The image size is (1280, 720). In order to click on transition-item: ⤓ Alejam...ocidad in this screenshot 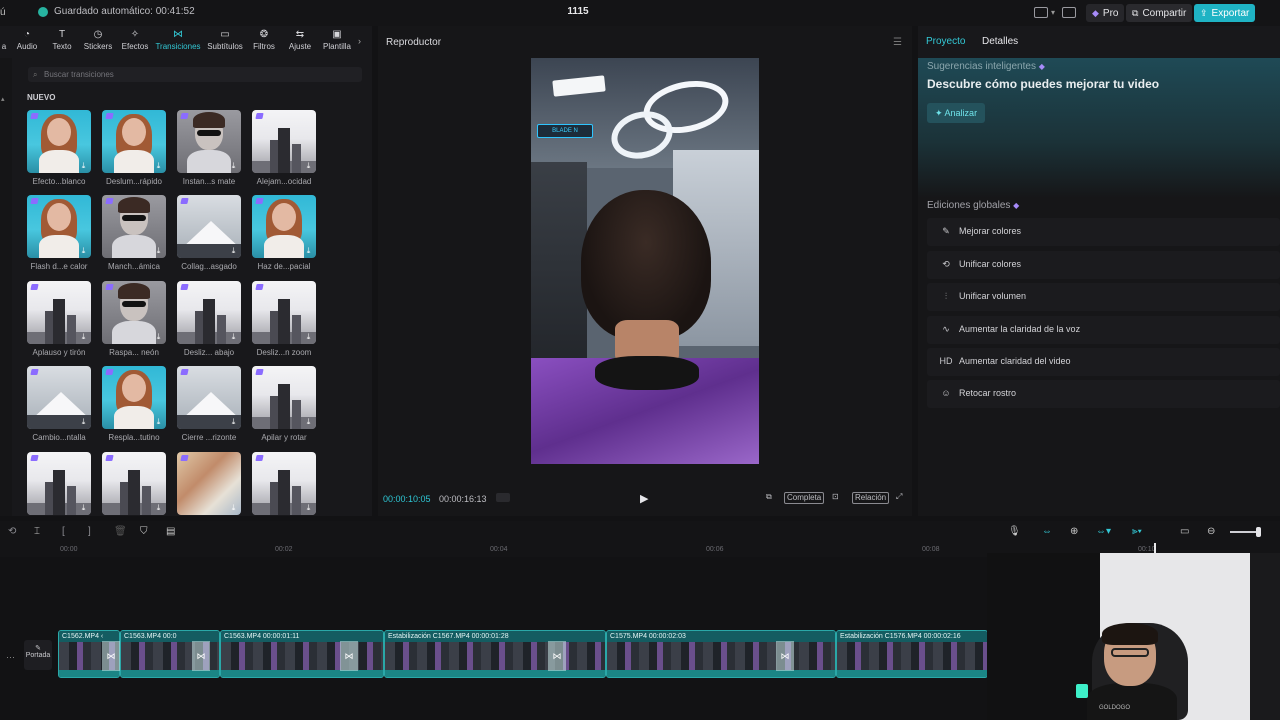, I will do `click(284, 148)`.